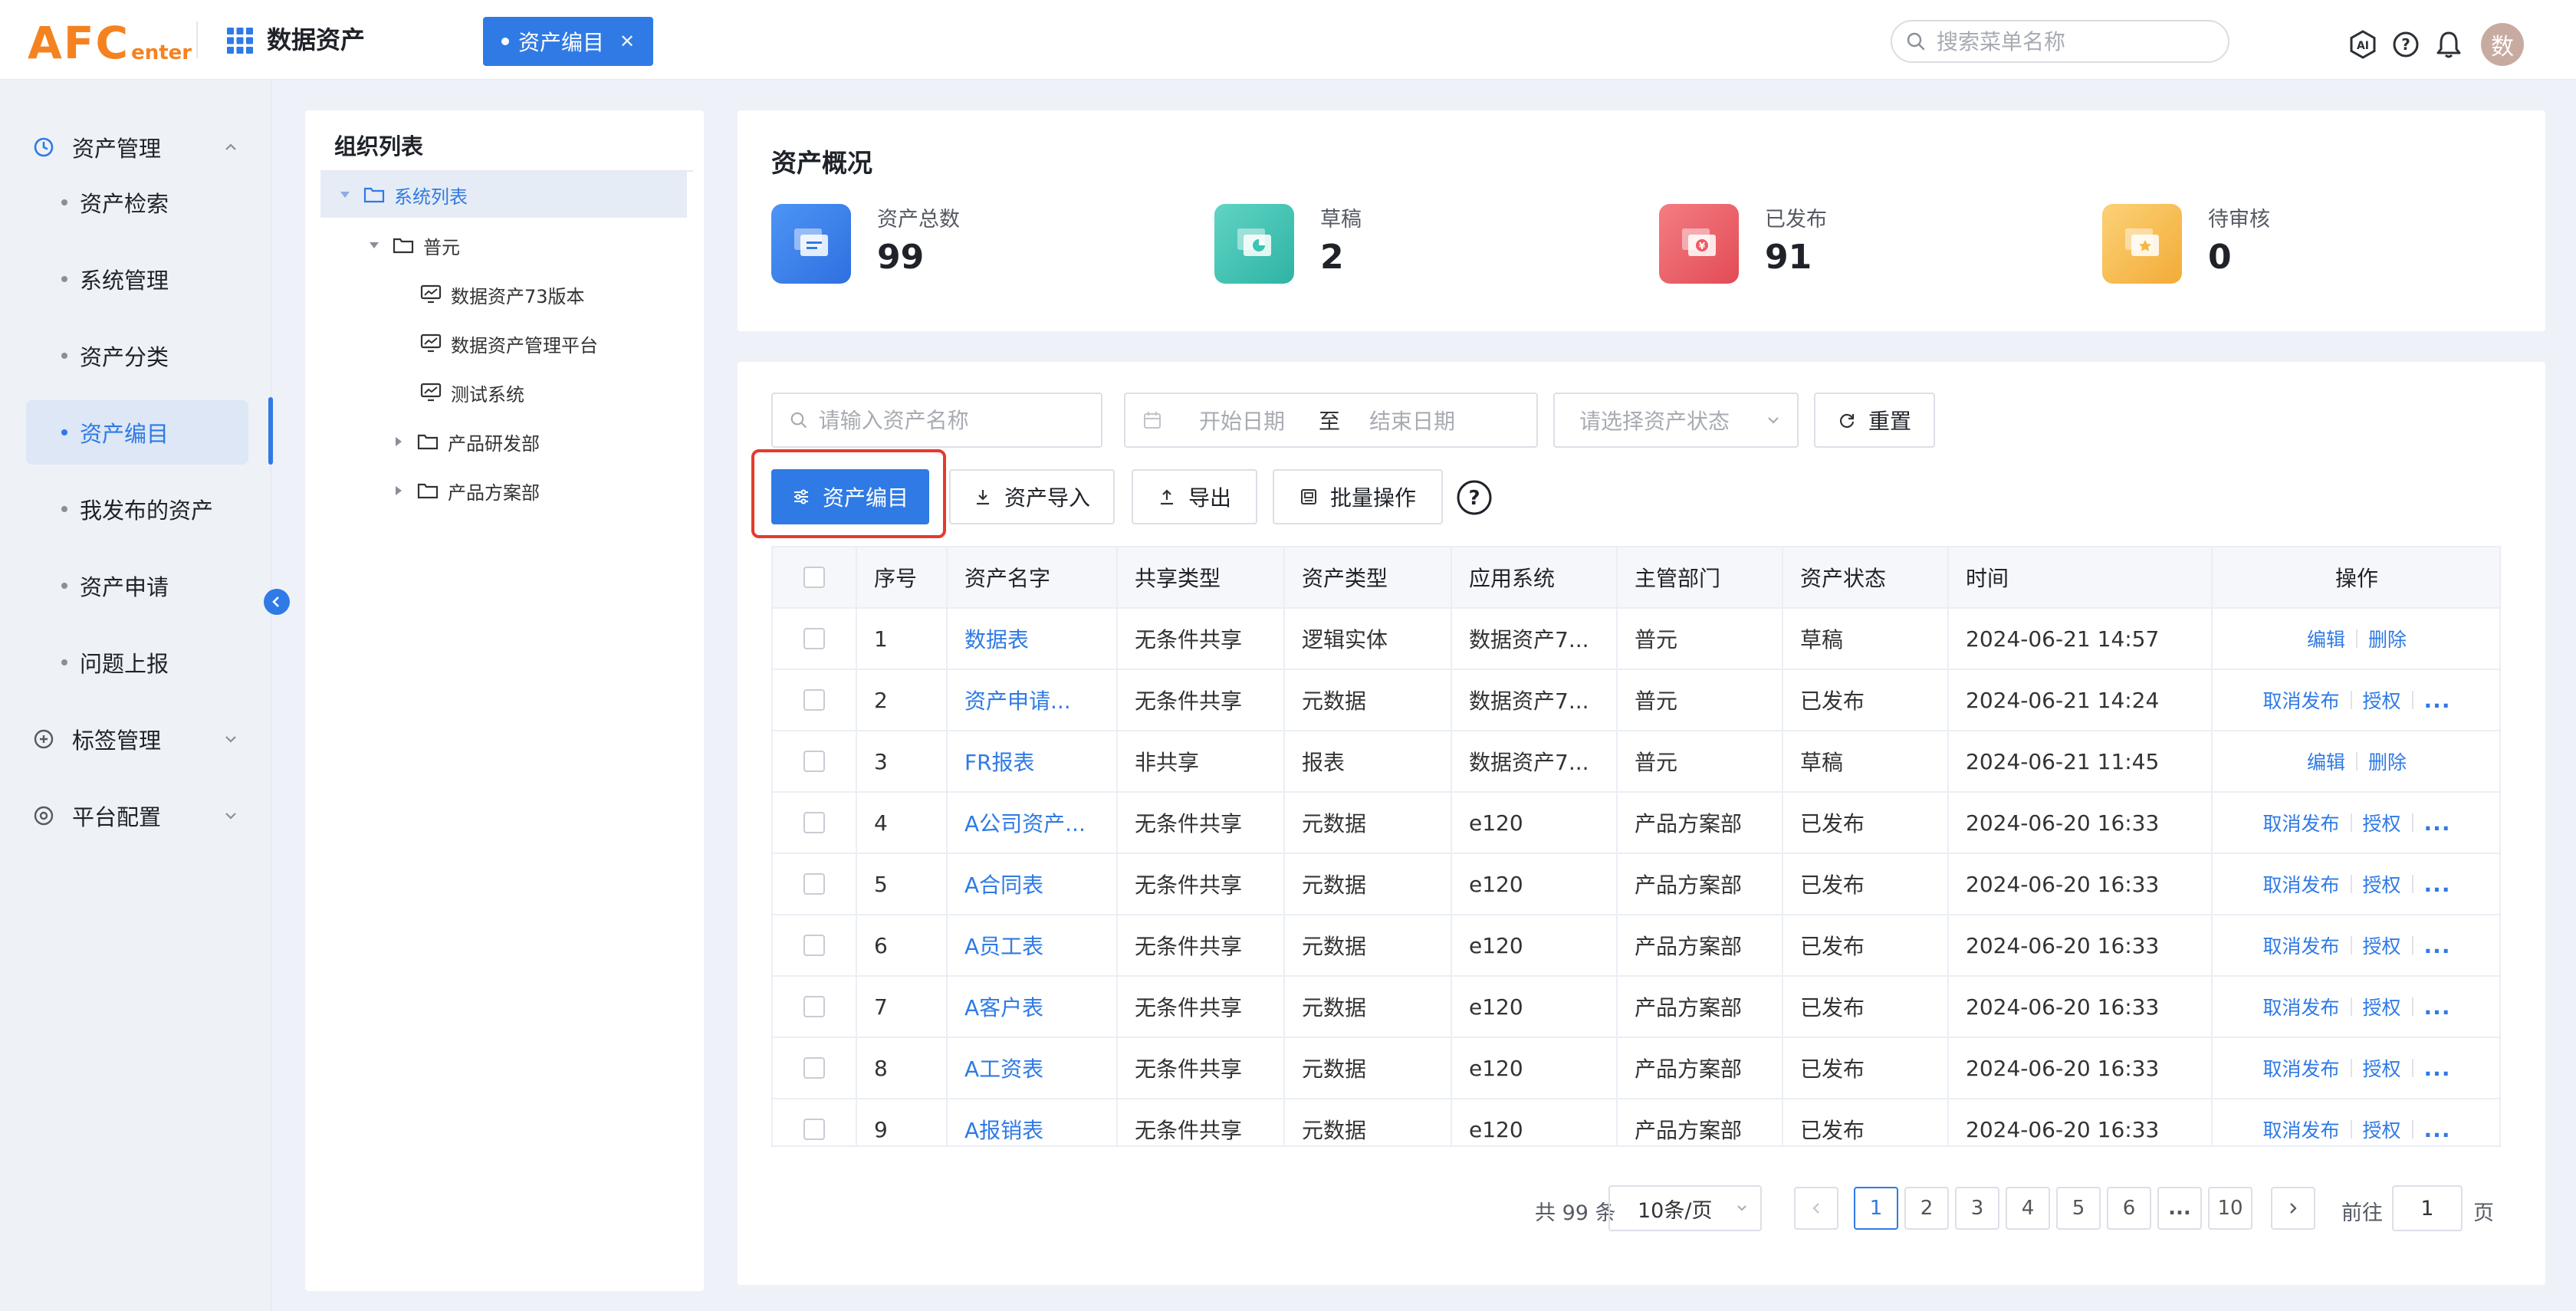 The image size is (2576, 1311). What do you see at coordinates (465, 442) in the screenshot?
I see `tree-node-rd-dept: 产品研发部` at bounding box center [465, 442].